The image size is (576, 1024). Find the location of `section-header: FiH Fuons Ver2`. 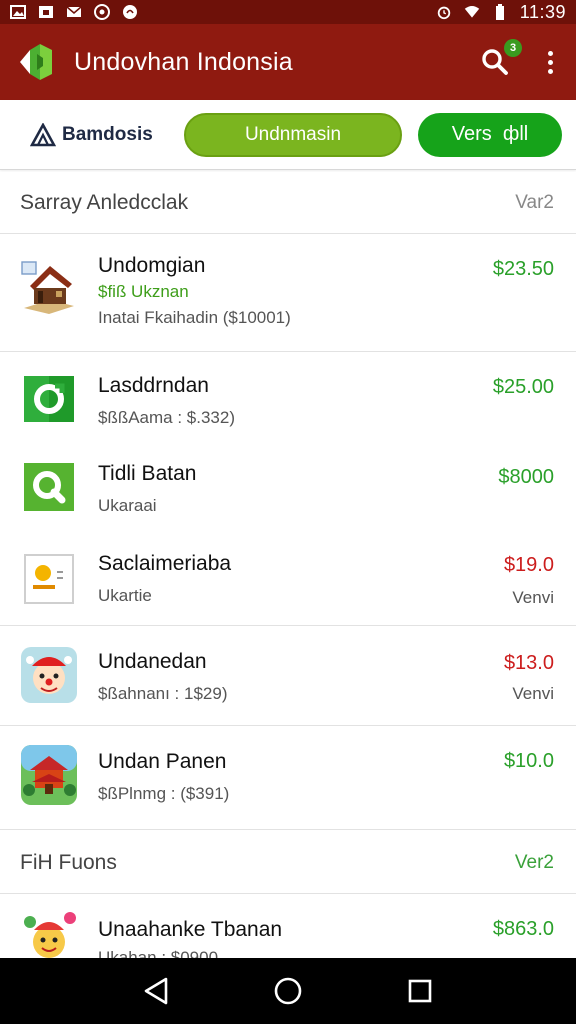

section-header: FiH Fuons Ver2 is located at coordinates (288, 863).